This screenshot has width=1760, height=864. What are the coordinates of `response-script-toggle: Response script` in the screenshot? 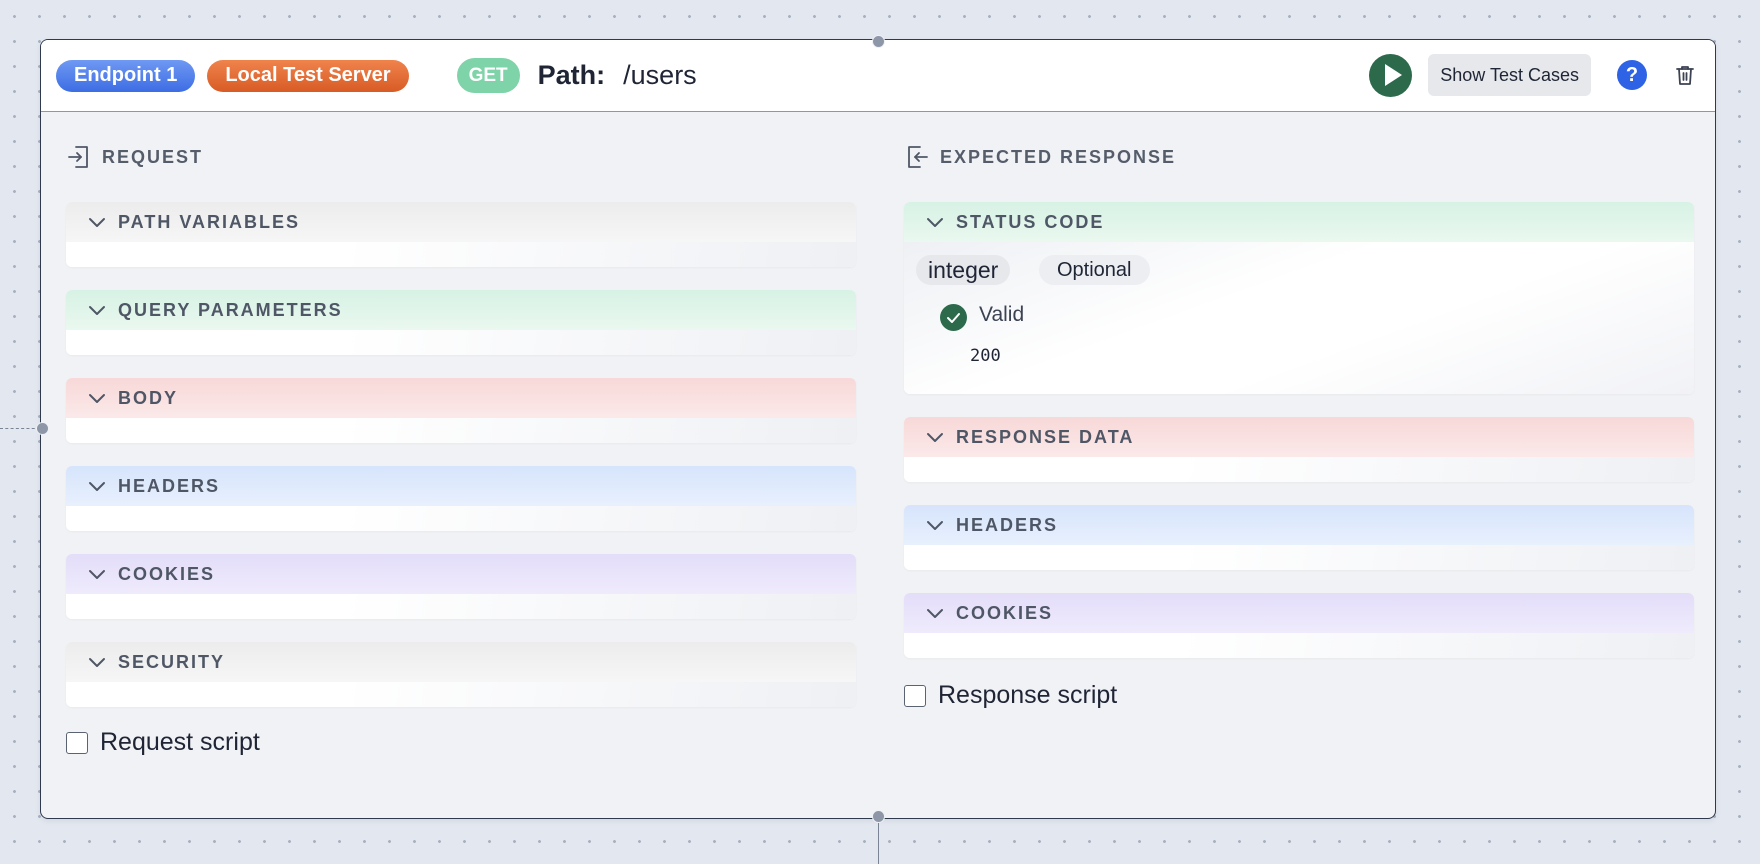 It's located at (1010, 695).